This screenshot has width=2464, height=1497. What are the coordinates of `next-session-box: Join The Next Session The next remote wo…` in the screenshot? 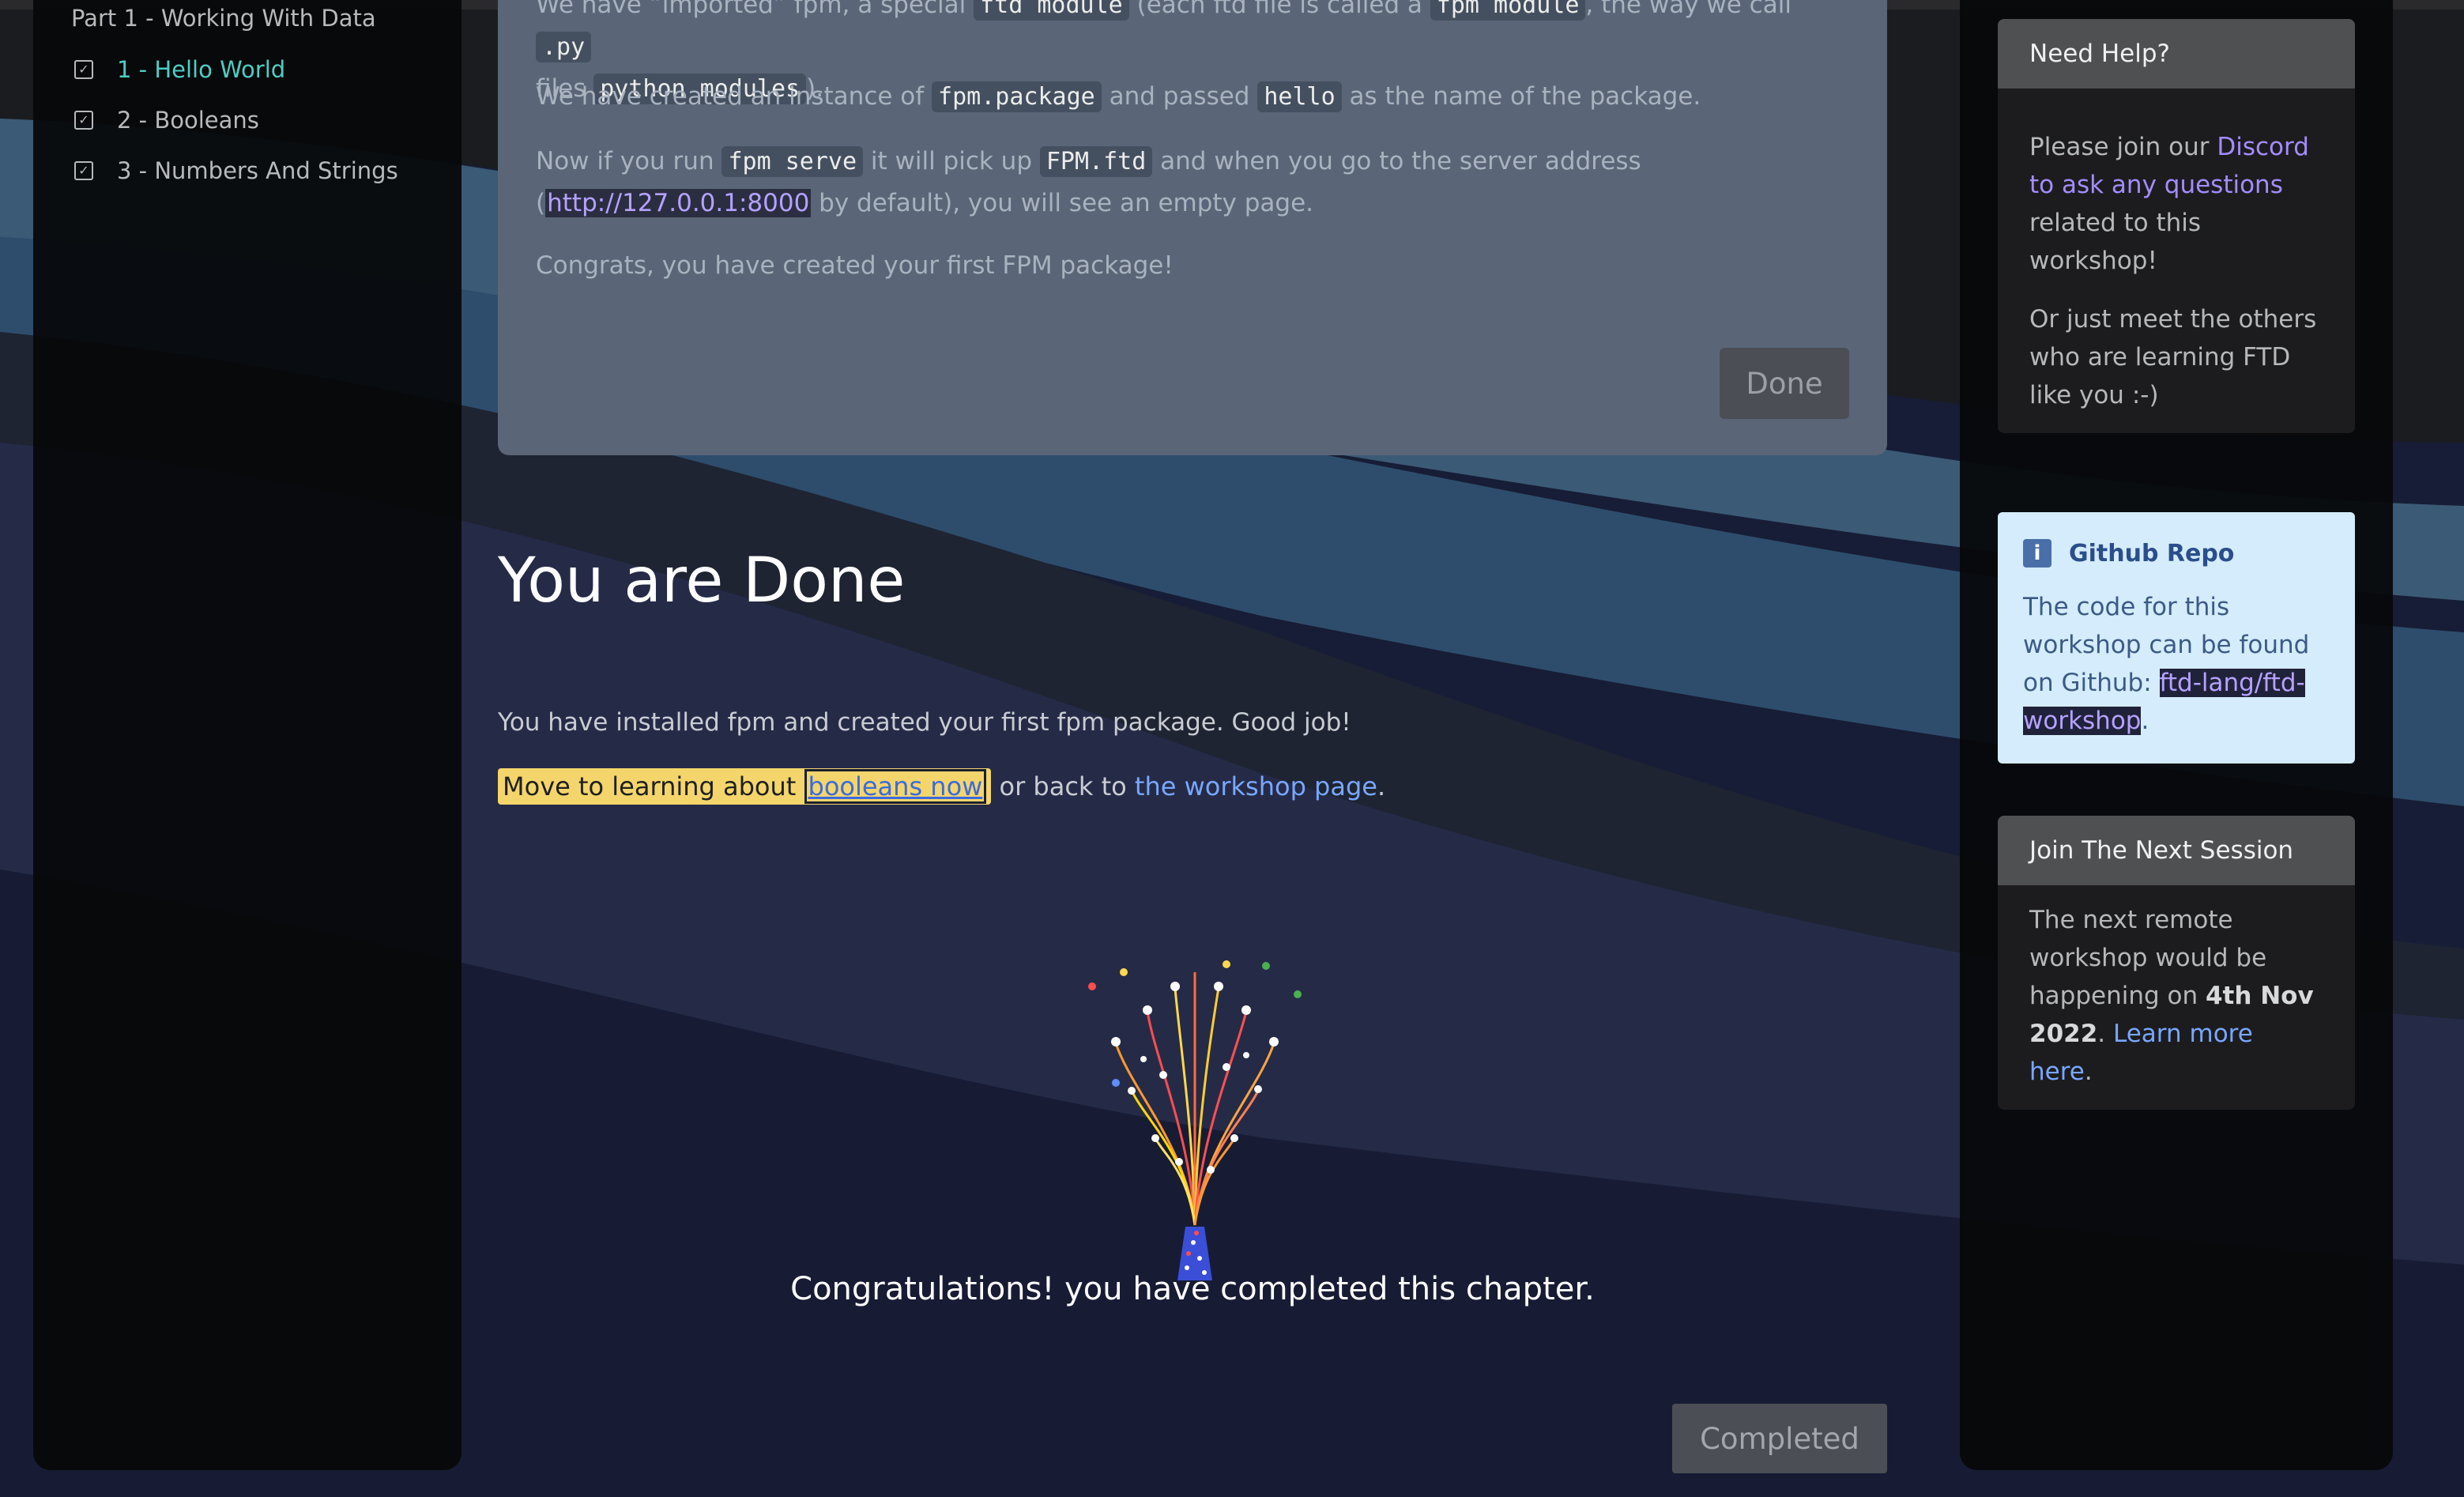 It's located at (2176, 963).